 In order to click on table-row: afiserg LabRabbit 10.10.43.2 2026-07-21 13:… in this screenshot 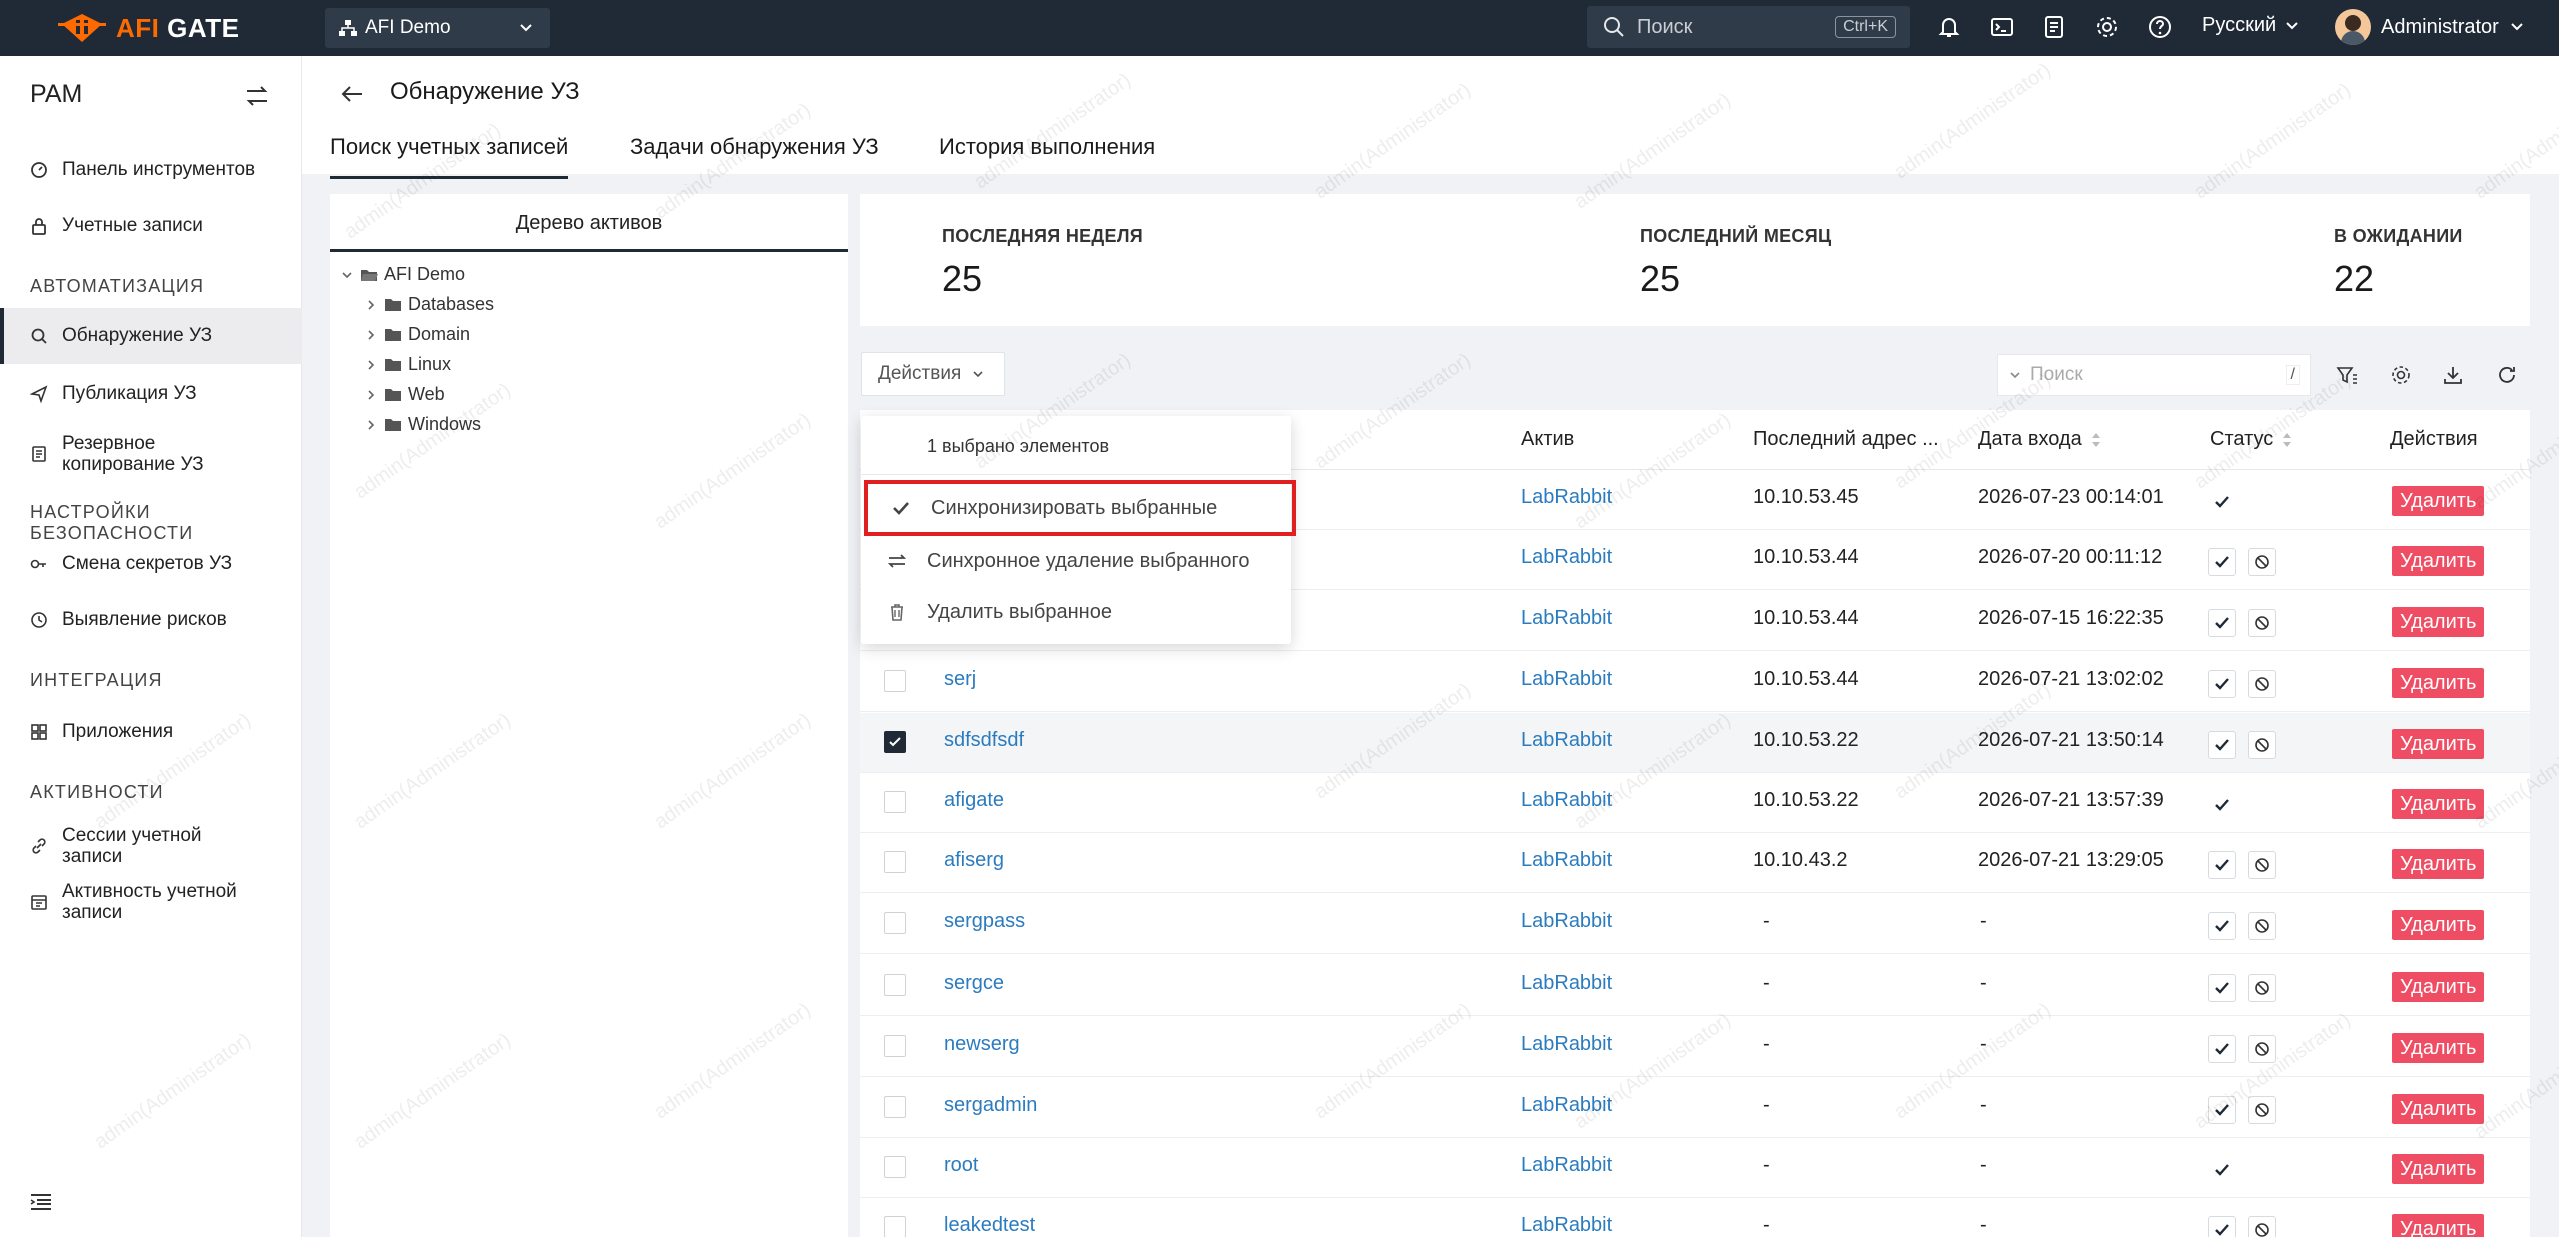, I will do `click(1695, 863)`.